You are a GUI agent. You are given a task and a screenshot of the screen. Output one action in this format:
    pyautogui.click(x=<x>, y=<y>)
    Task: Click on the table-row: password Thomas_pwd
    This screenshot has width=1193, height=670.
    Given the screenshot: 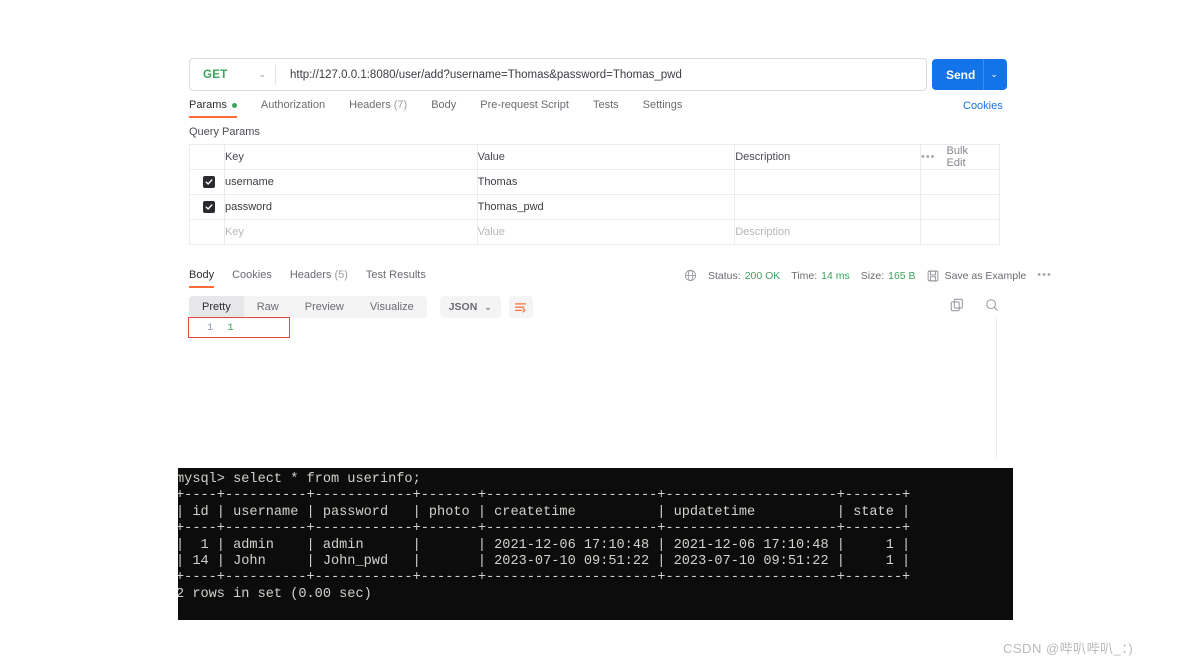 What is the action you would take?
    pyautogui.click(x=595, y=207)
    